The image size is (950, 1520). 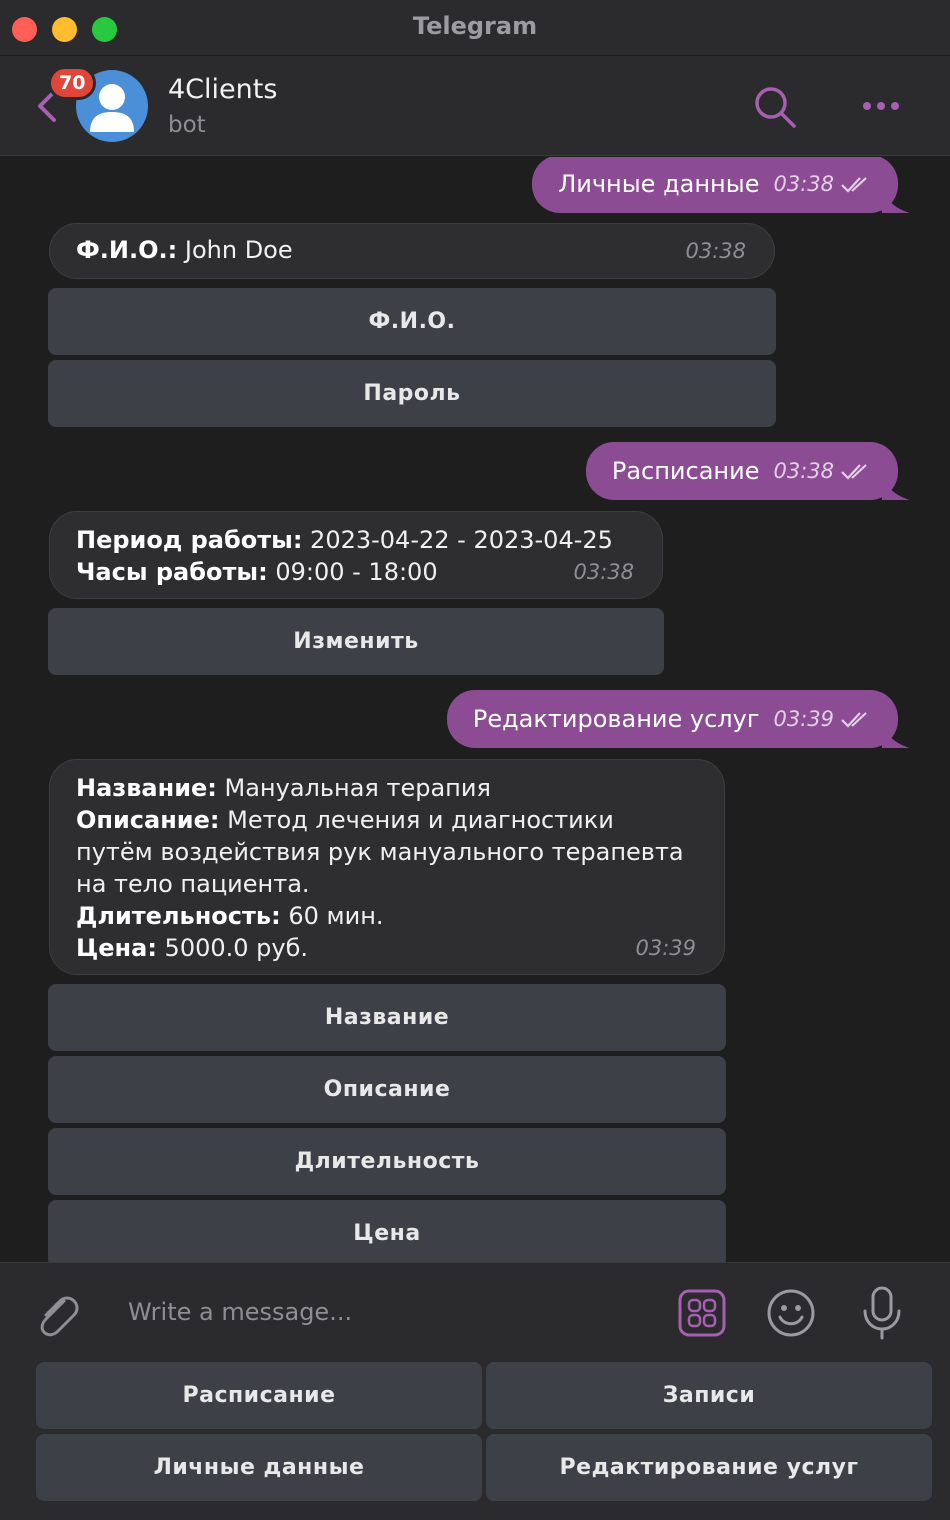 What do you see at coordinates (685, 471) in the screenshot?
I see `message-text: Расписание` at bounding box center [685, 471].